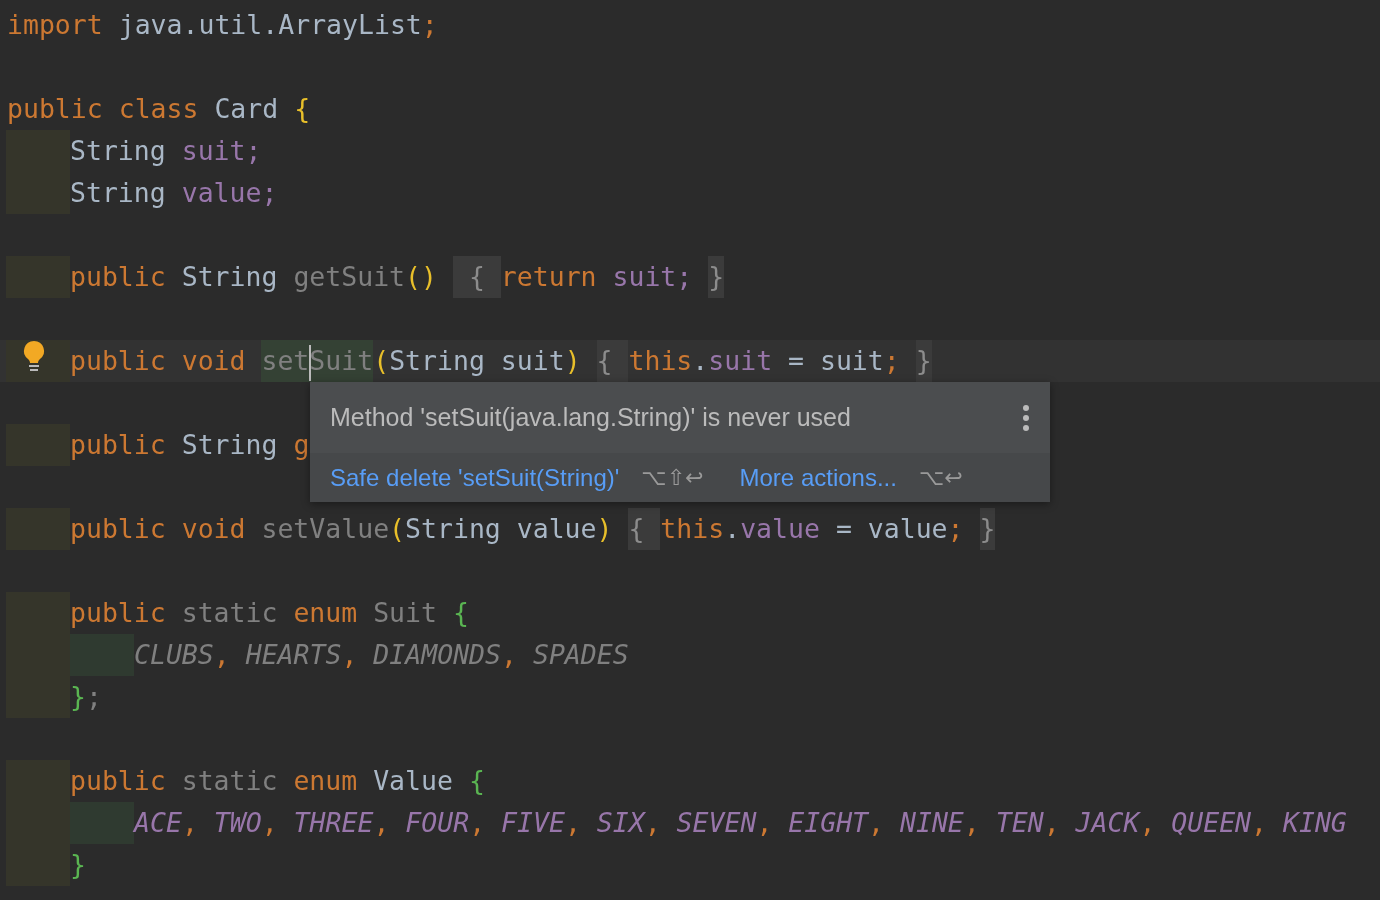 The height and width of the screenshot is (900, 1380). I want to click on code-line: public class Card {, so click(158, 109).